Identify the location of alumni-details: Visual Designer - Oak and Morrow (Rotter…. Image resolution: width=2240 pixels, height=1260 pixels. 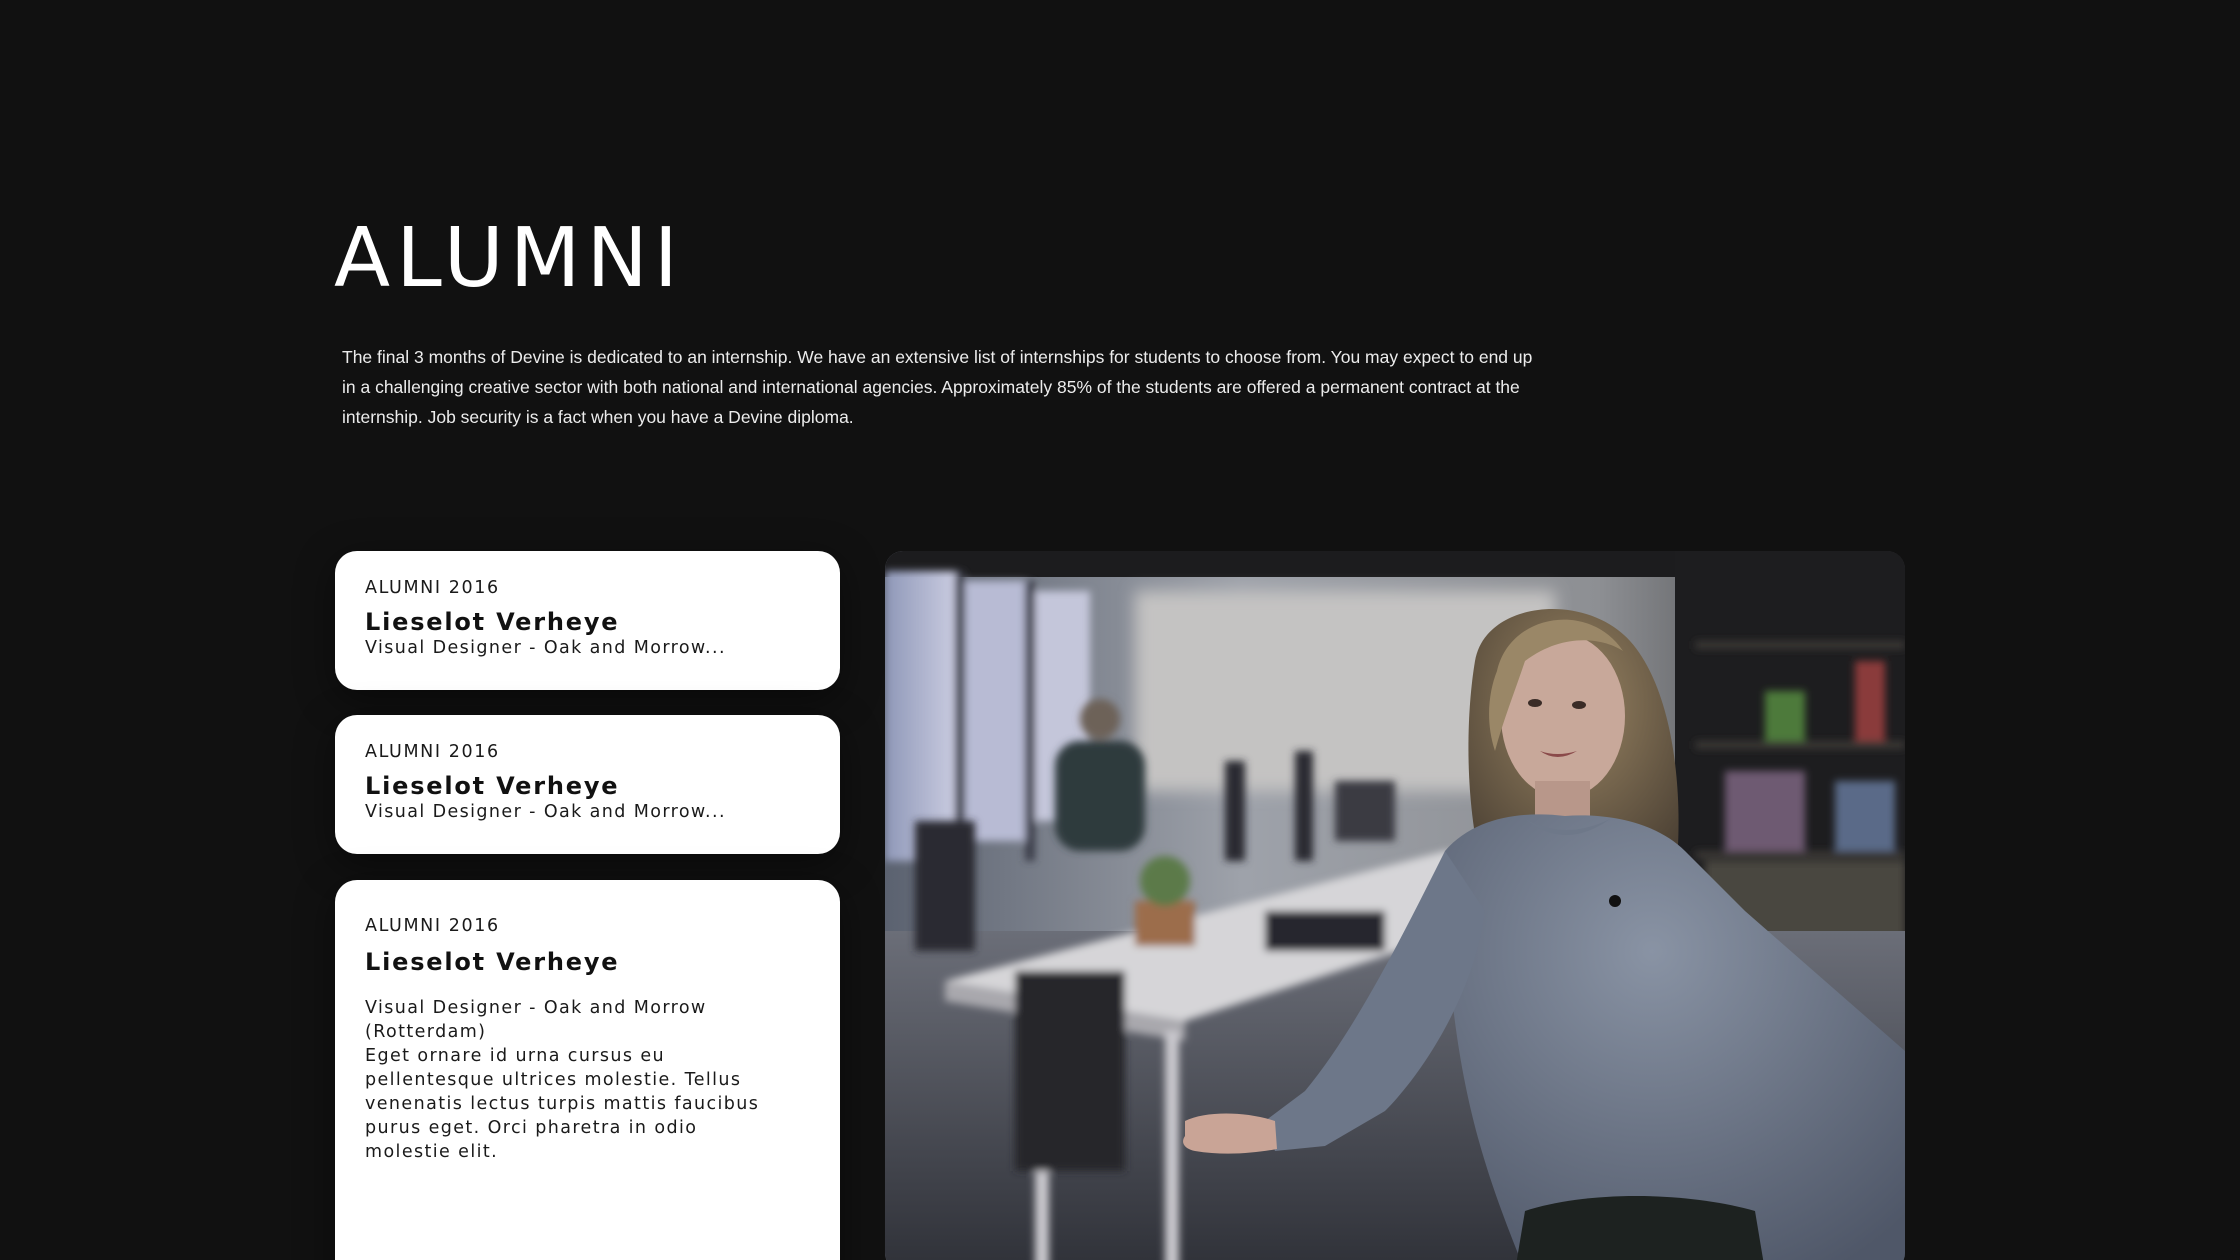
(565, 1080).